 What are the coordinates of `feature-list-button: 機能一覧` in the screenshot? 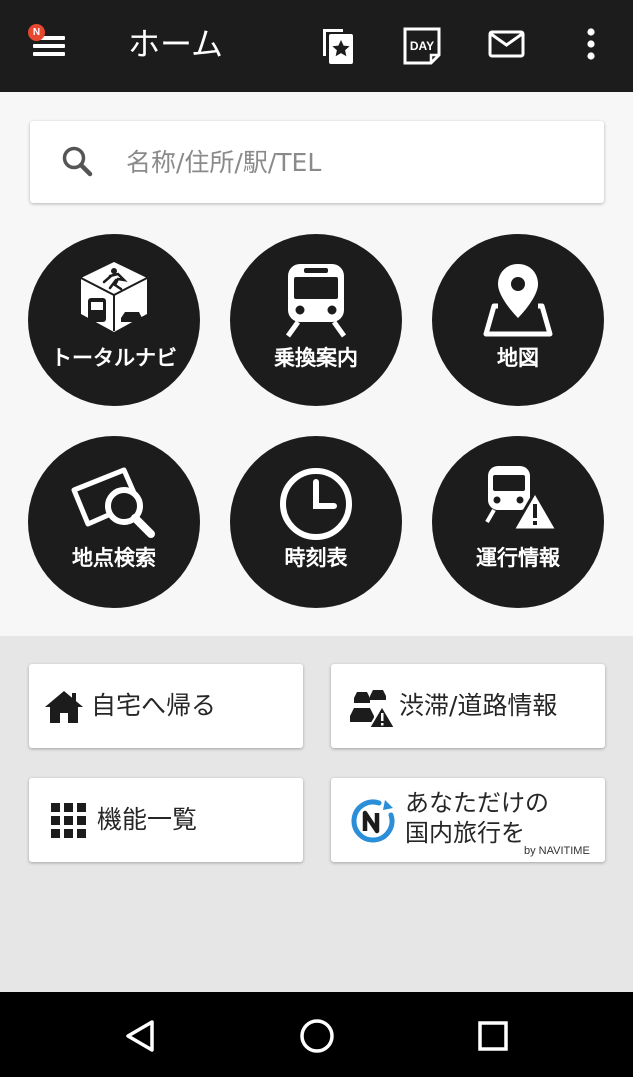 It's located at (166, 820).